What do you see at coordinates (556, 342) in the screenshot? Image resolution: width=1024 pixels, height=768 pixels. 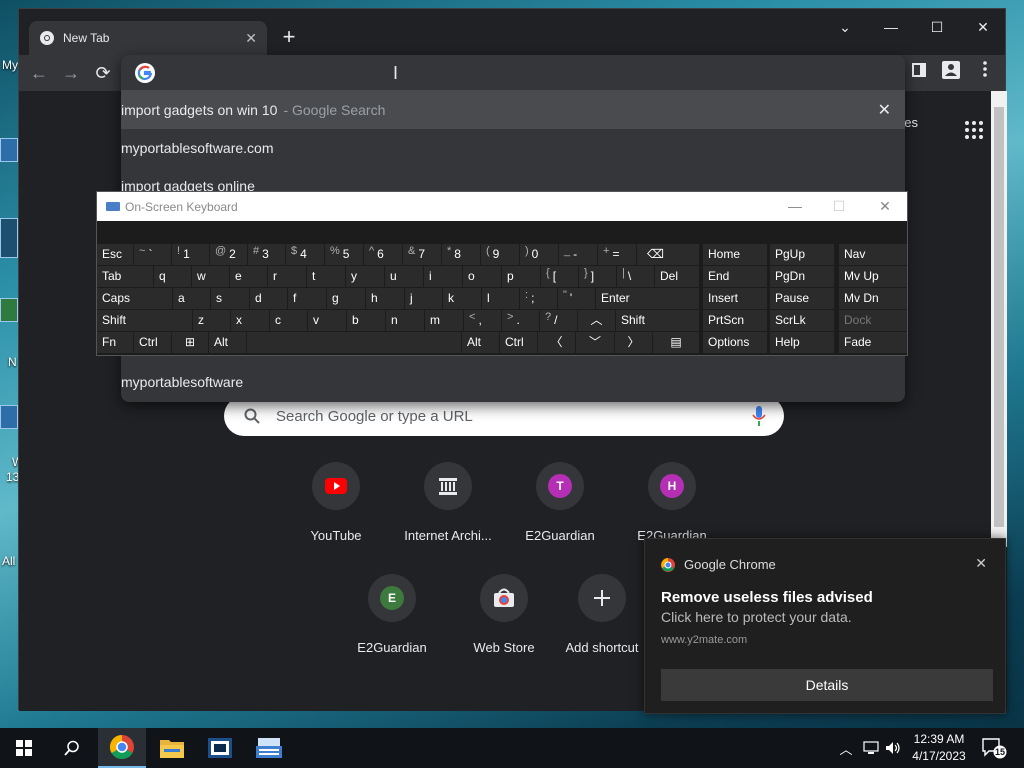 I see `key-left-arrow-icon: 〈` at bounding box center [556, 342].